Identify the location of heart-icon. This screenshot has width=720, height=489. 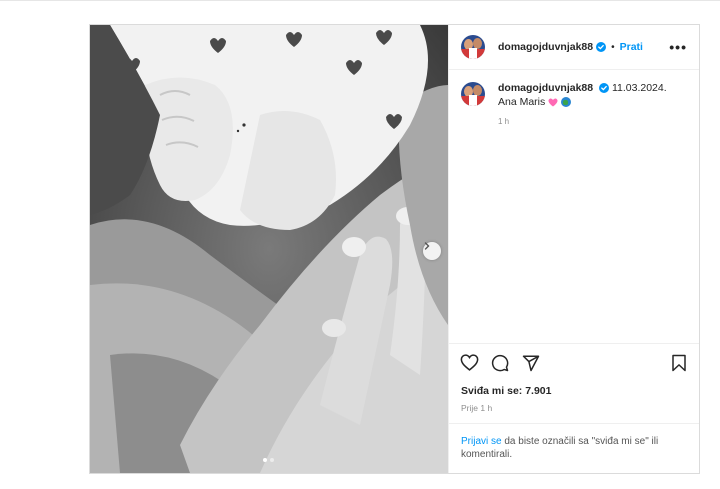
(469, 362).